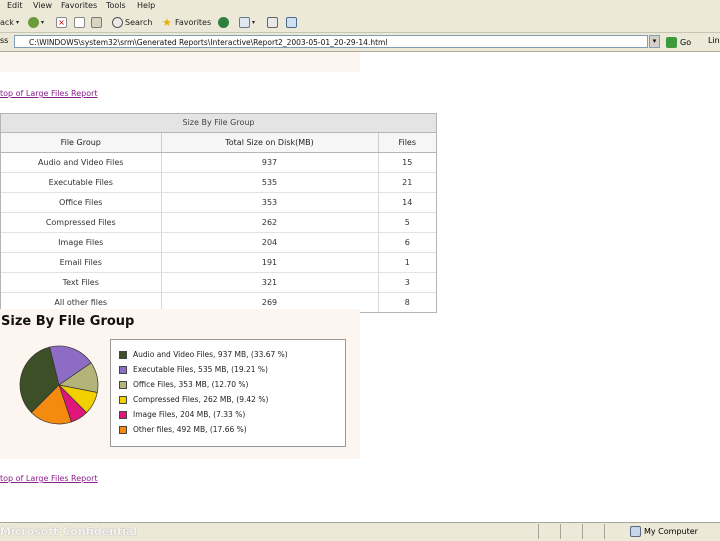 This screenshot has width=720, height=541. What do you see at coordinates (42, 5) in the screenshot?
I see `menu-view: View` at bounding box center [42, 5].